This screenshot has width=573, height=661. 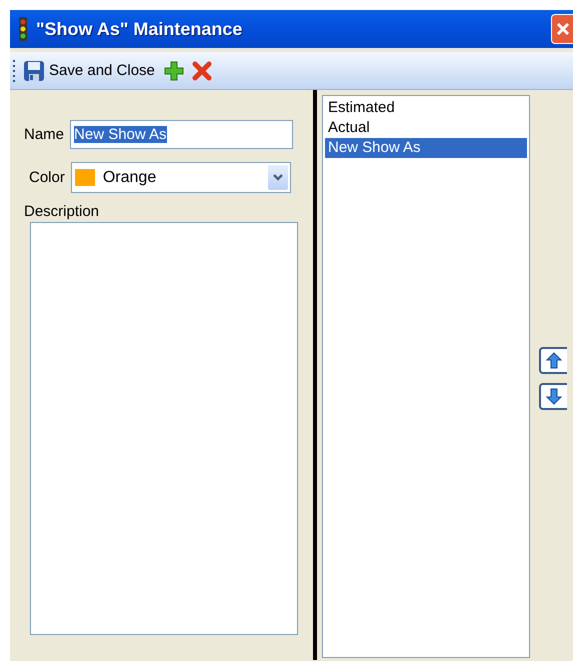 I want to click on plus-icon, so click(x=173, y=71).